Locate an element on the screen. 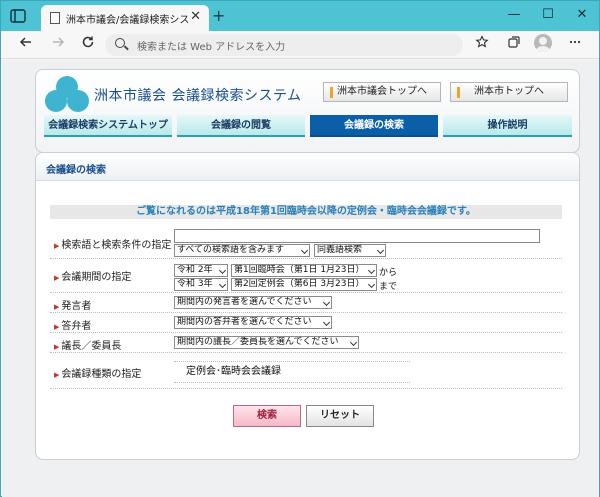 The width and height of the screenshot is (600, 497). tab-search: 会議録の検索 is located at coordinates (374, 126).